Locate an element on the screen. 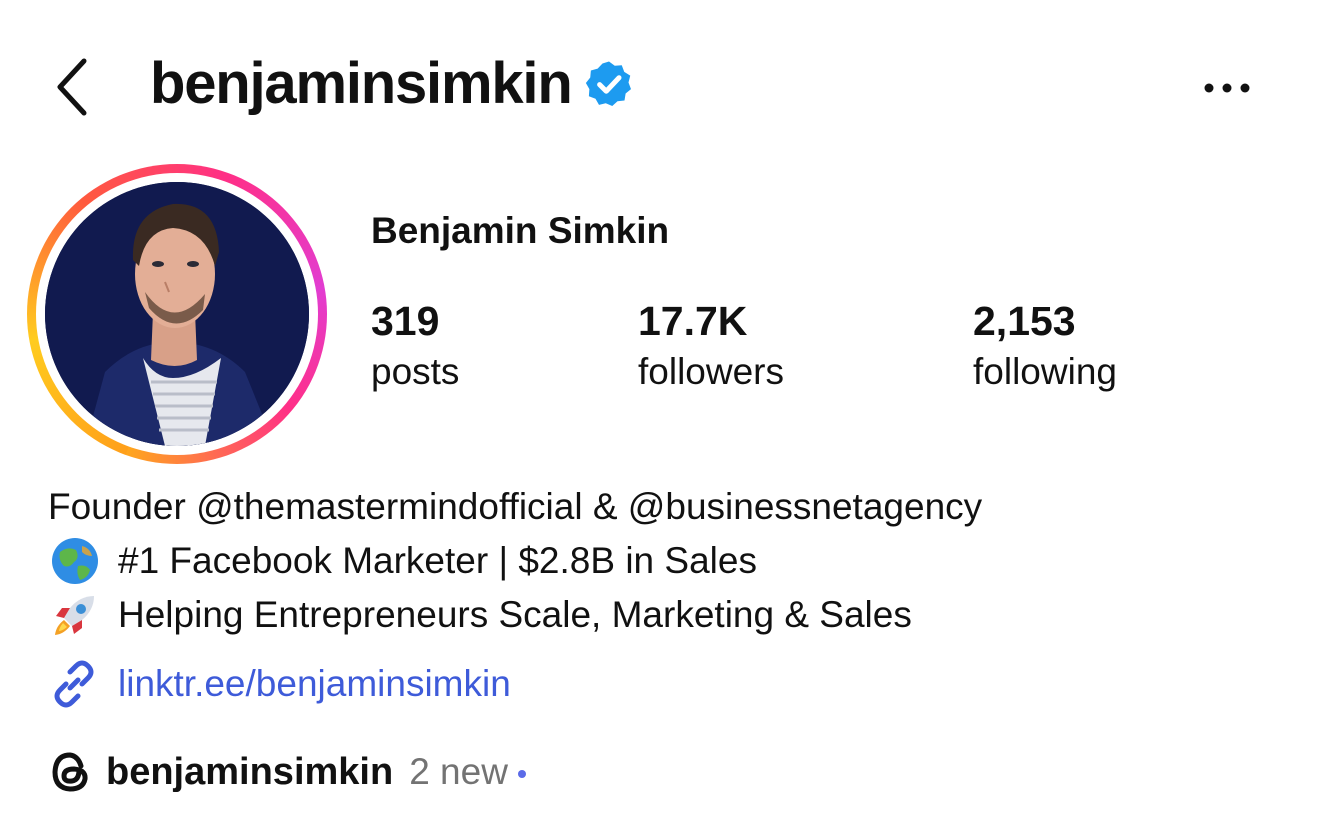 The width and height of the screenshot is (1320, 835). threads-new-count: 2 new is located at coordinates (458, 771).